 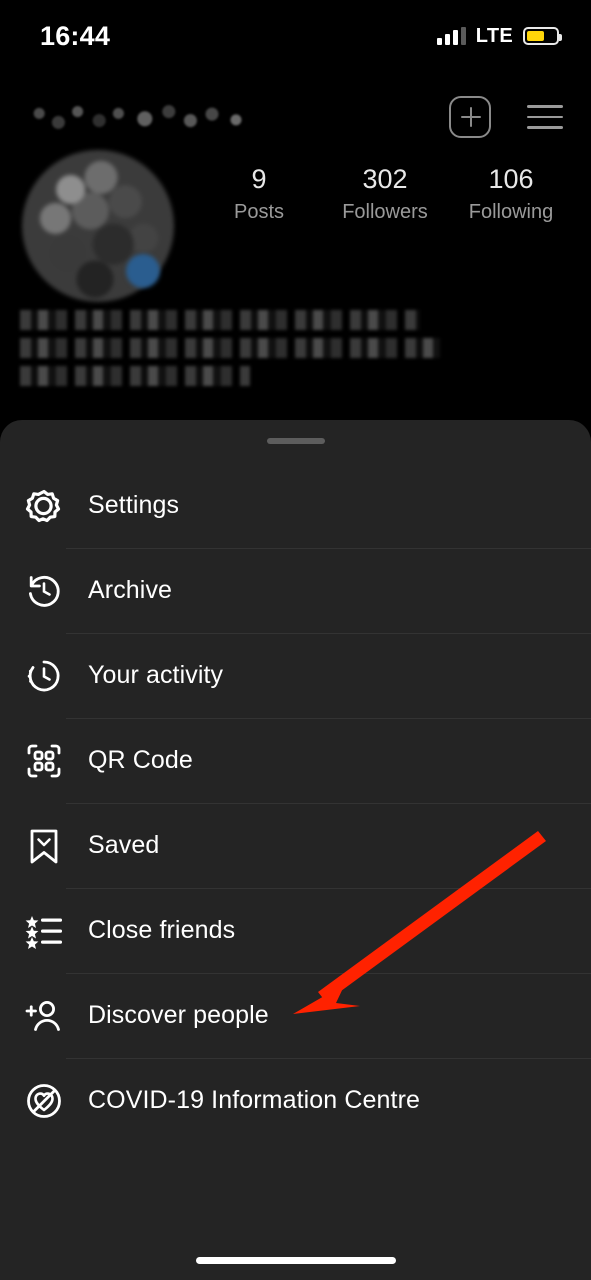 What do you see at coordinates (143, 271) in the screenshot?
I see `avatar-badge-icon` at bounding box center [143, 271].